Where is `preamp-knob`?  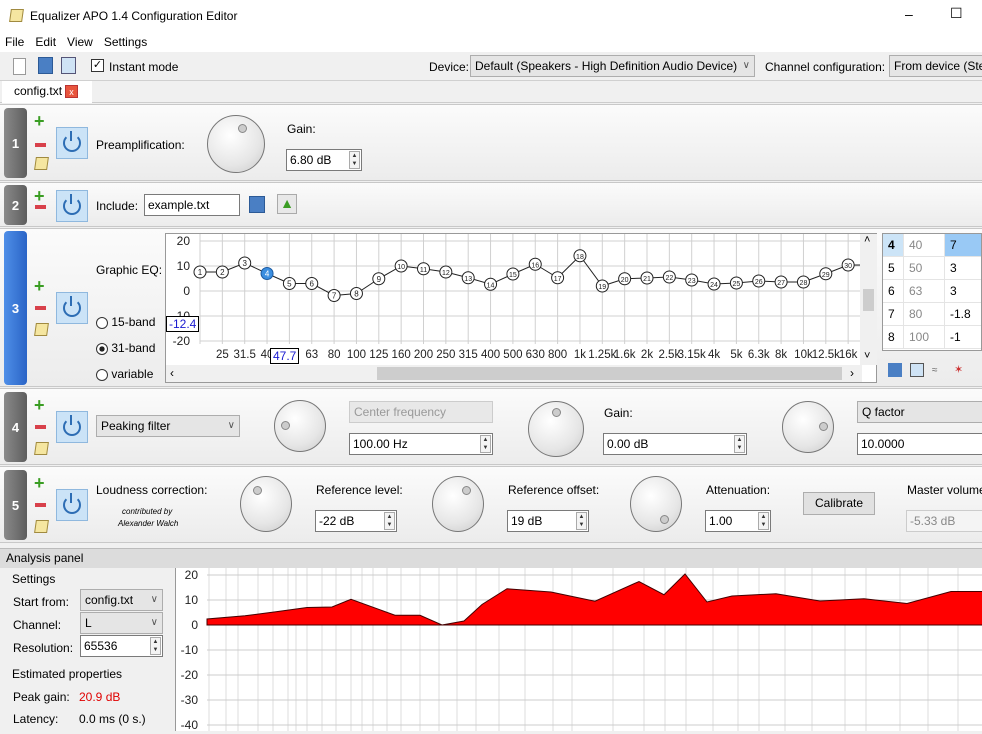 preamp-knob is located at coordinates (236, 144).